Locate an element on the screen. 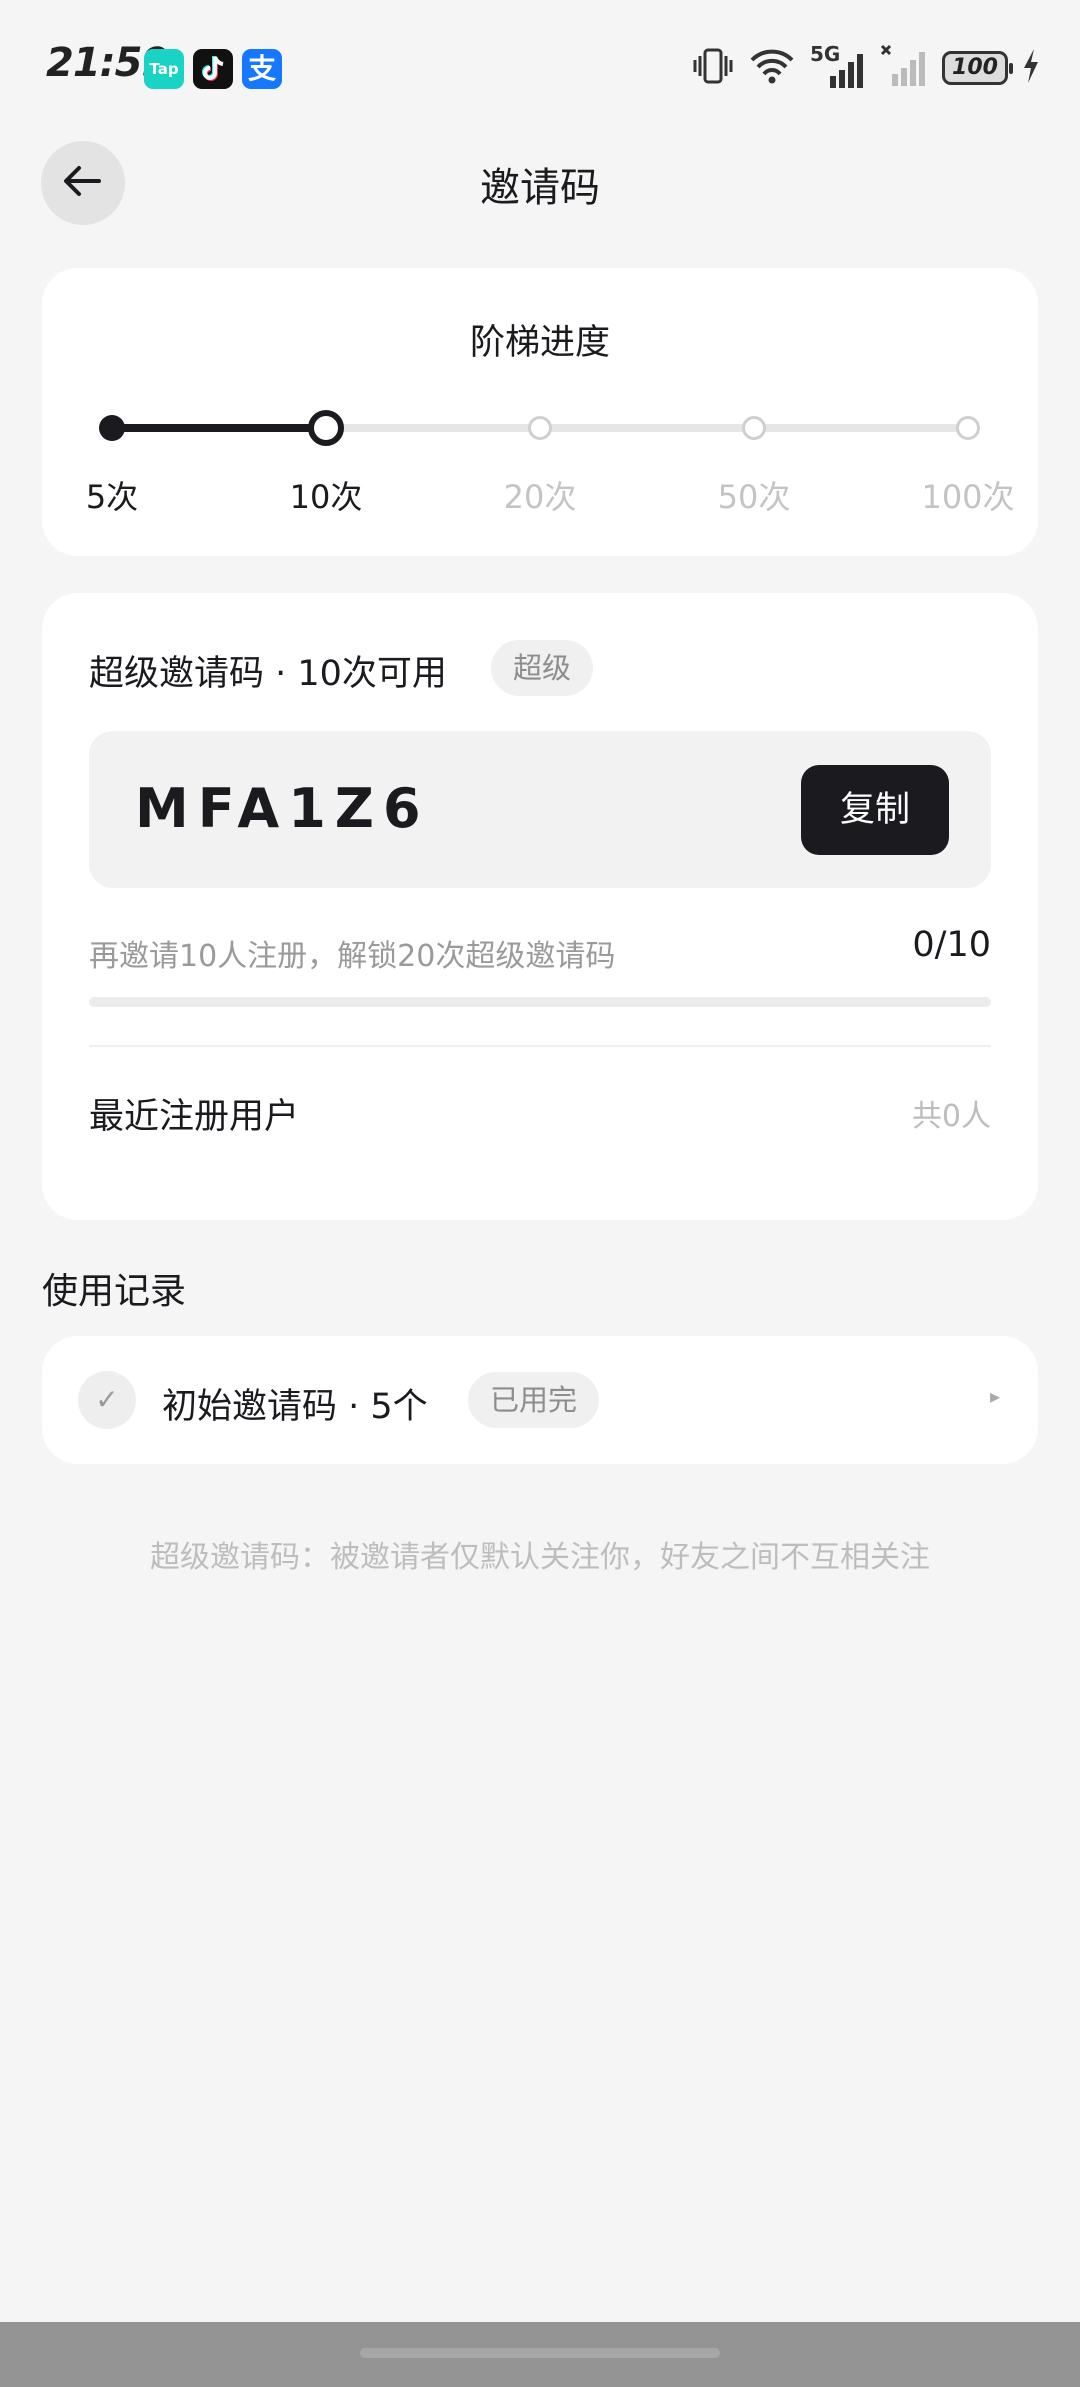 This screenshot has width=1080, height=2387. progress-track-fill is located at coordinates (219, 428).